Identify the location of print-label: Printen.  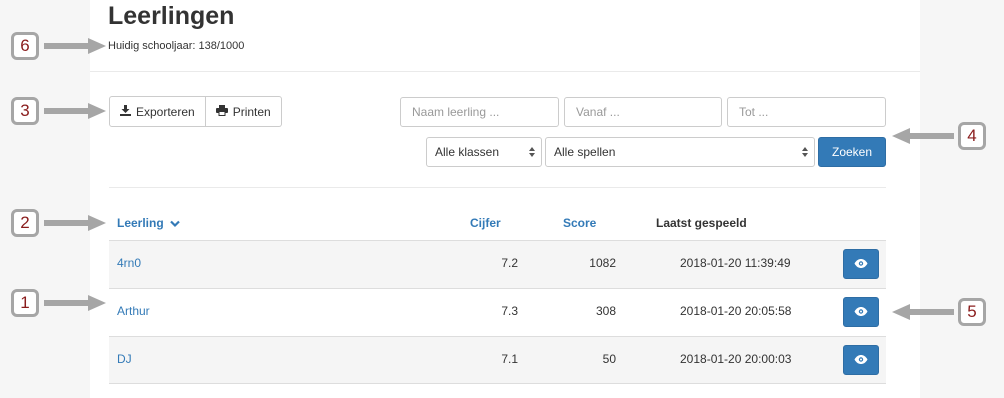
(251, 111).